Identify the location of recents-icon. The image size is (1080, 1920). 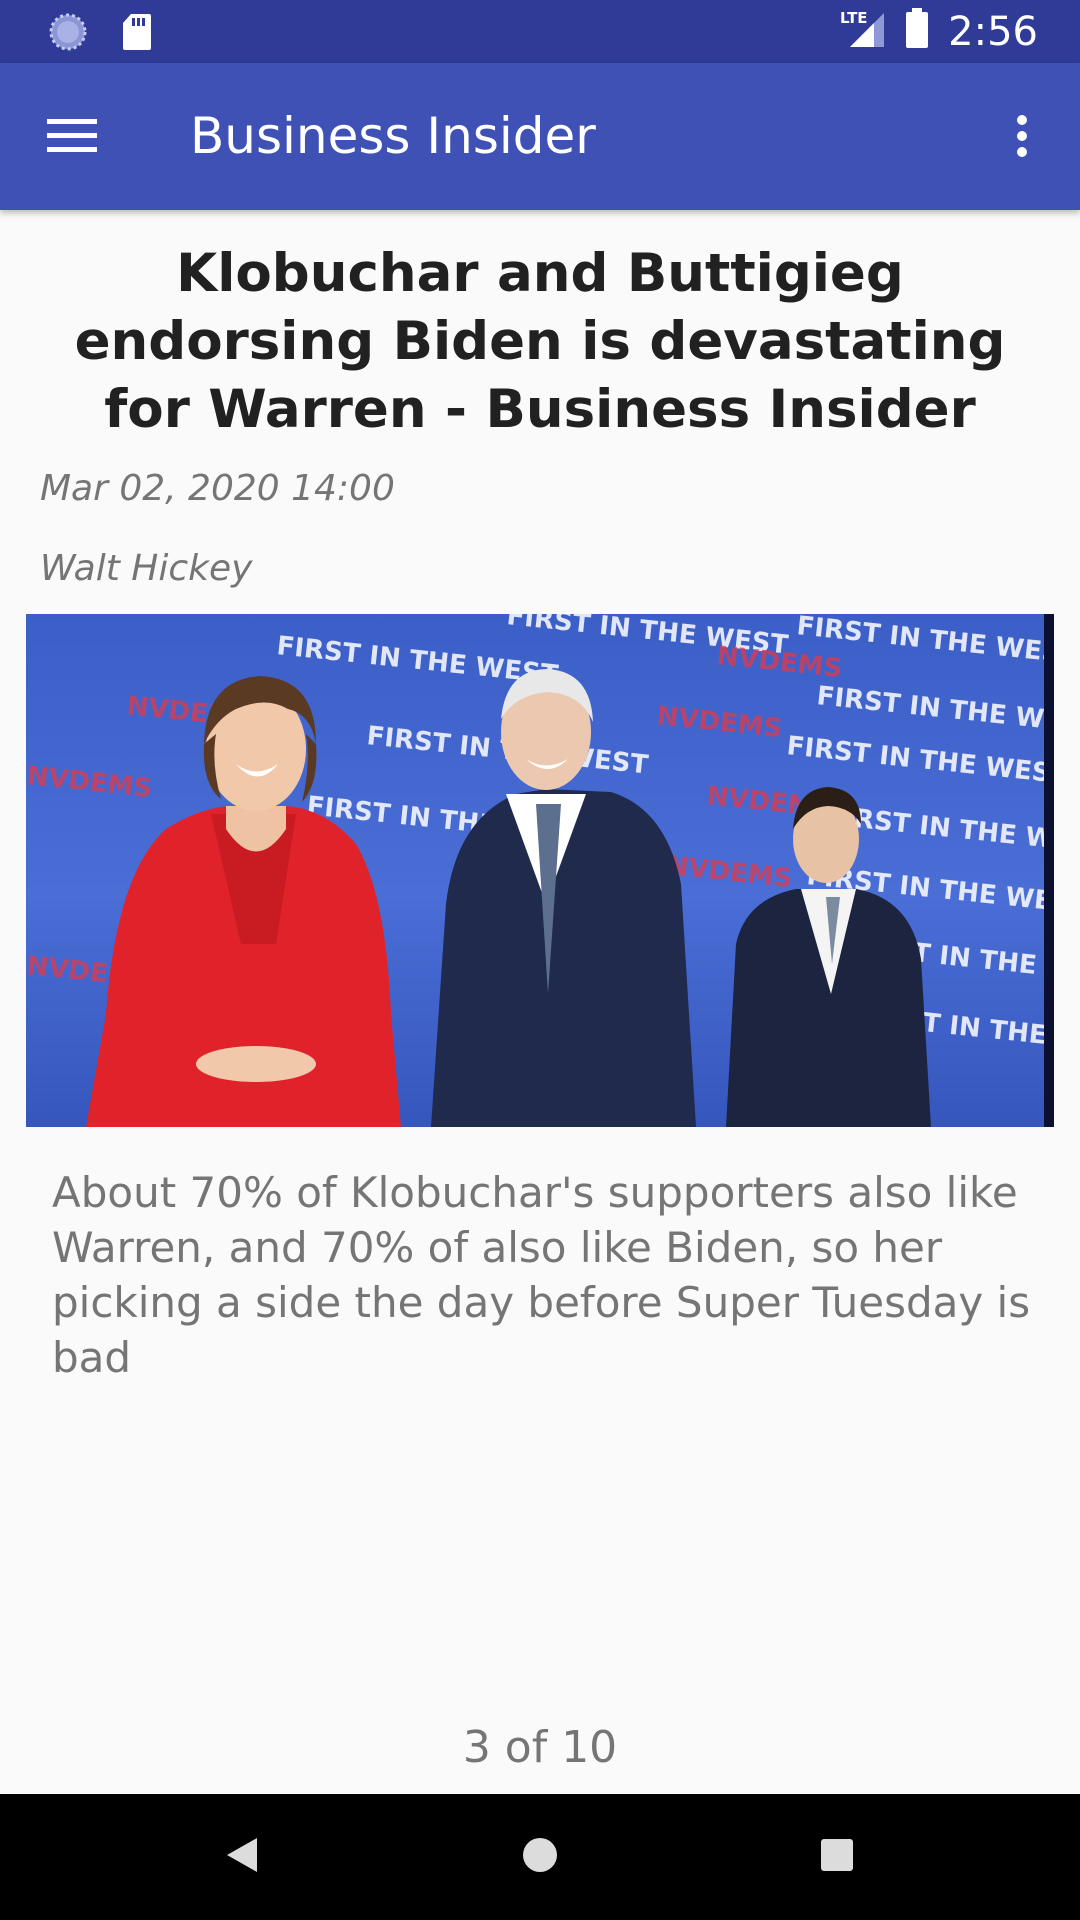
(837, 1857).